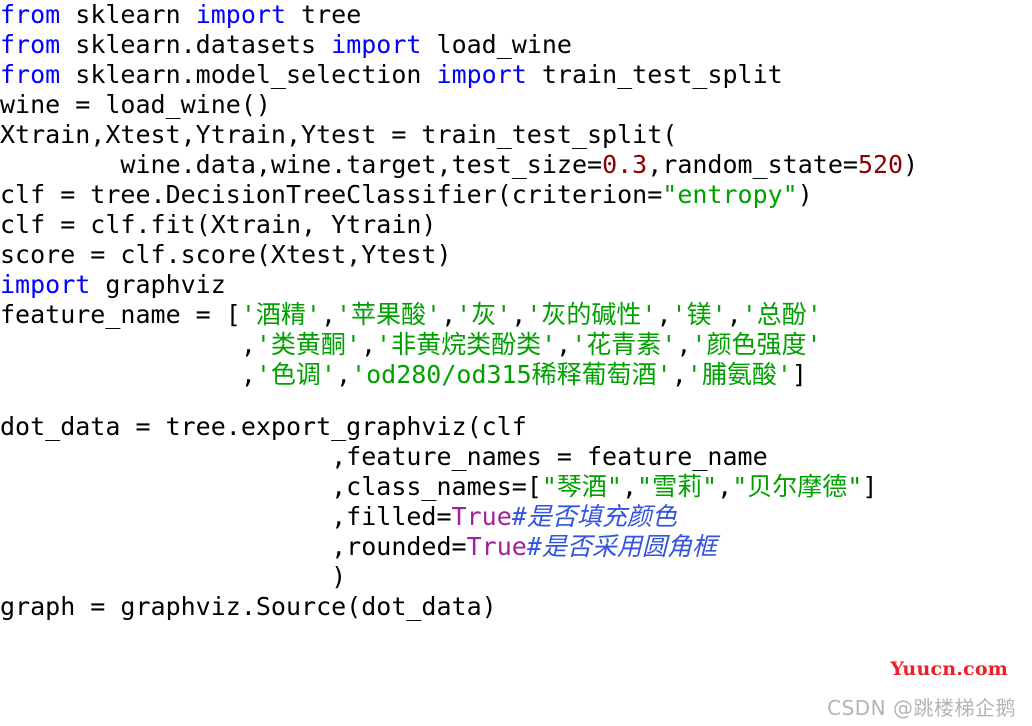  I want to click on code-token-str: '脯氨酸', so click(739, 374).